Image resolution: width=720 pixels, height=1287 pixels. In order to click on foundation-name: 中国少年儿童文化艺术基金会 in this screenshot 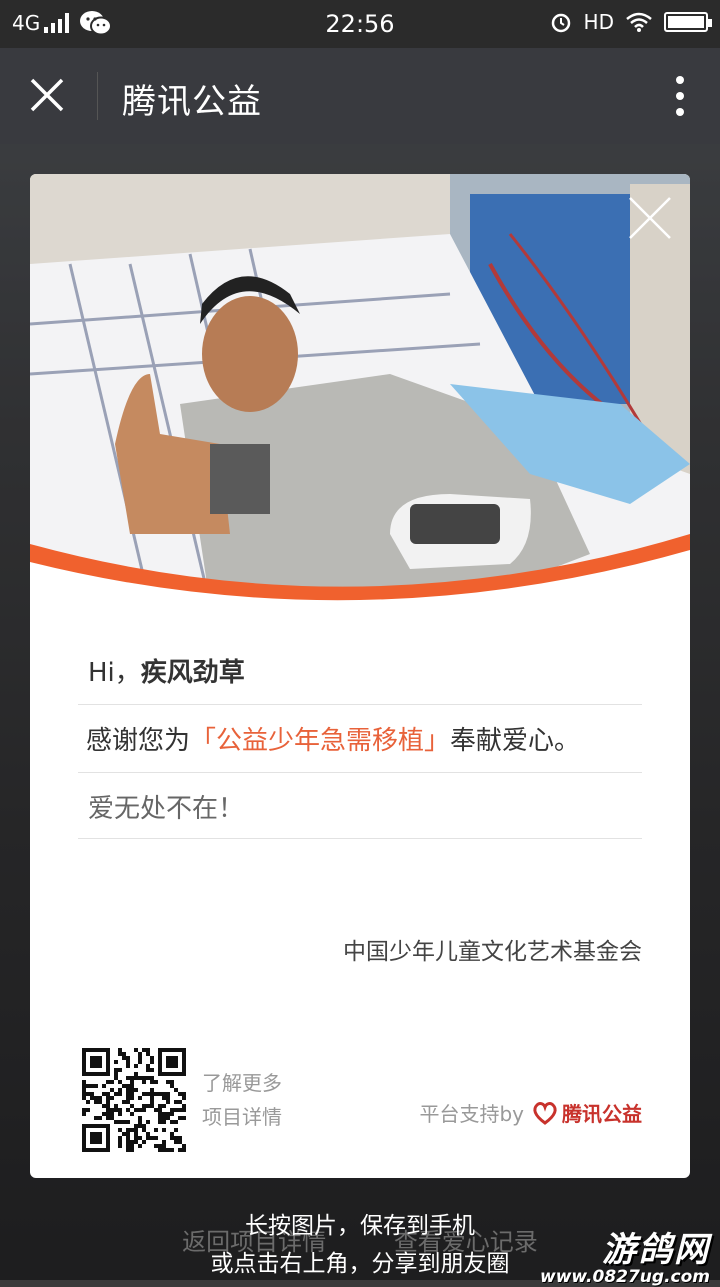, I will do `click(492, 952)`.